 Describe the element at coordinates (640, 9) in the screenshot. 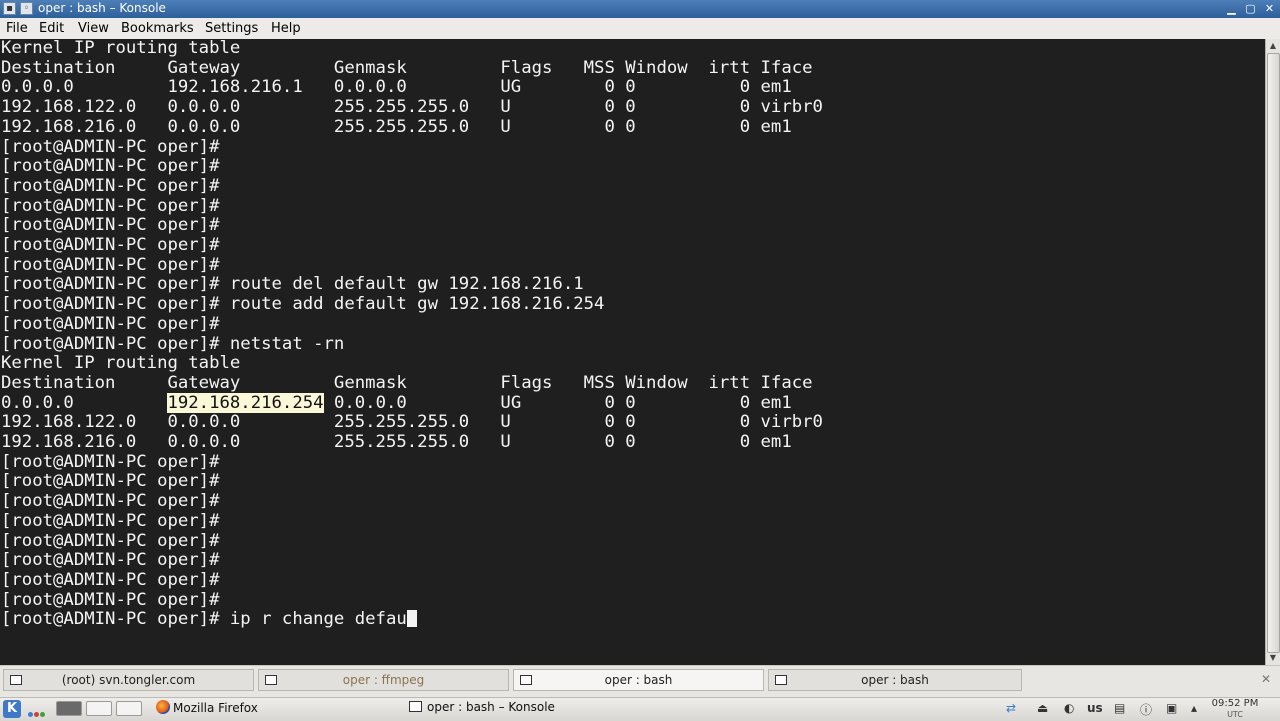

I see `window-titlebar: ▪ ◦ oper : bash – Konsole ▁ ▢ ✕` at that location.